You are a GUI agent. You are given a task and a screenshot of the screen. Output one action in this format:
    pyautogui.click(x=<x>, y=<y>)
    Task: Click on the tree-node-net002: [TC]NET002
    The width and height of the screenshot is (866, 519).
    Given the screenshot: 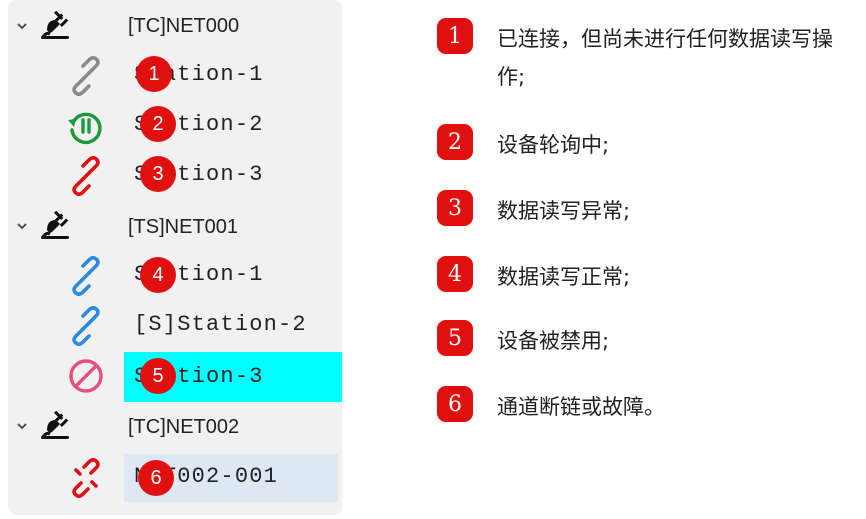 What is the action you would take?
    pyautogui.click(x=175, y=427)
    